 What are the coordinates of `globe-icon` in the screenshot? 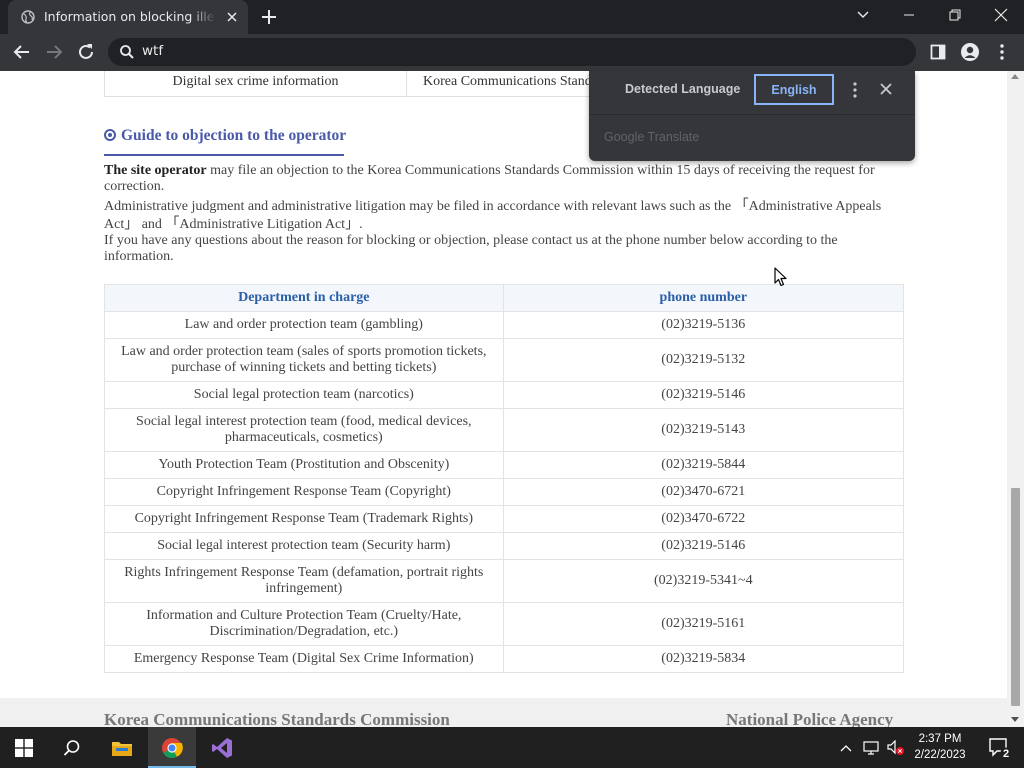 It's located at (28, 17).